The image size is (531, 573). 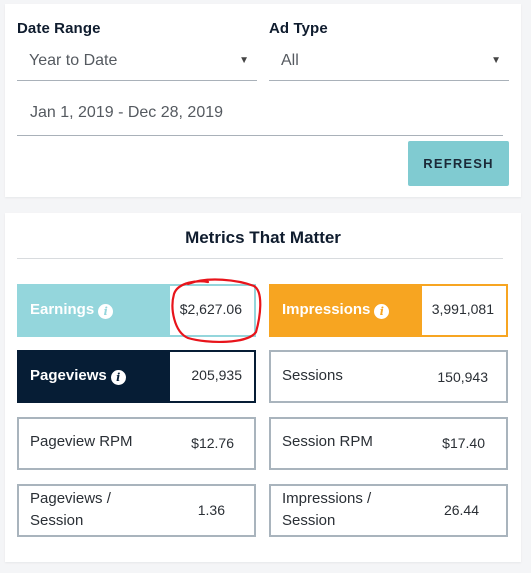 I want to click on metric-tile-pageview-rpm: Pageview RPM $12.76, so click(x=136, y=443).